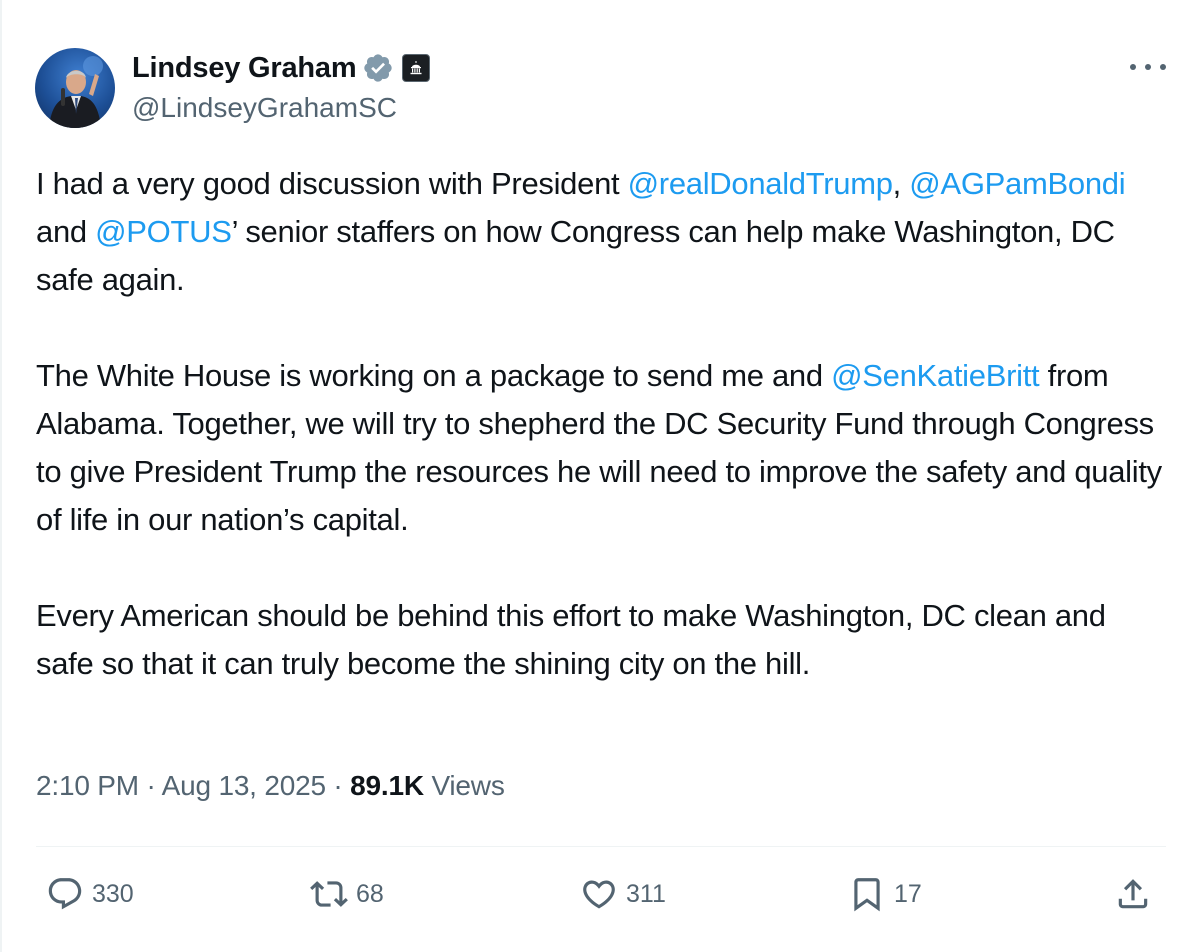  Describe the element at coordinates (646, 893) in the screenshot. I see `like-count: 311` at that location.